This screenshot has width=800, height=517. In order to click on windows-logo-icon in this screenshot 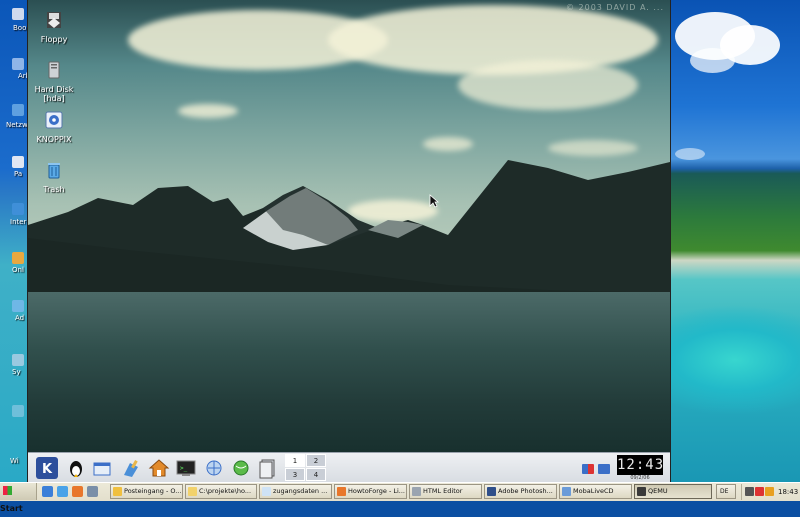, I will do `click(7, 490)`.